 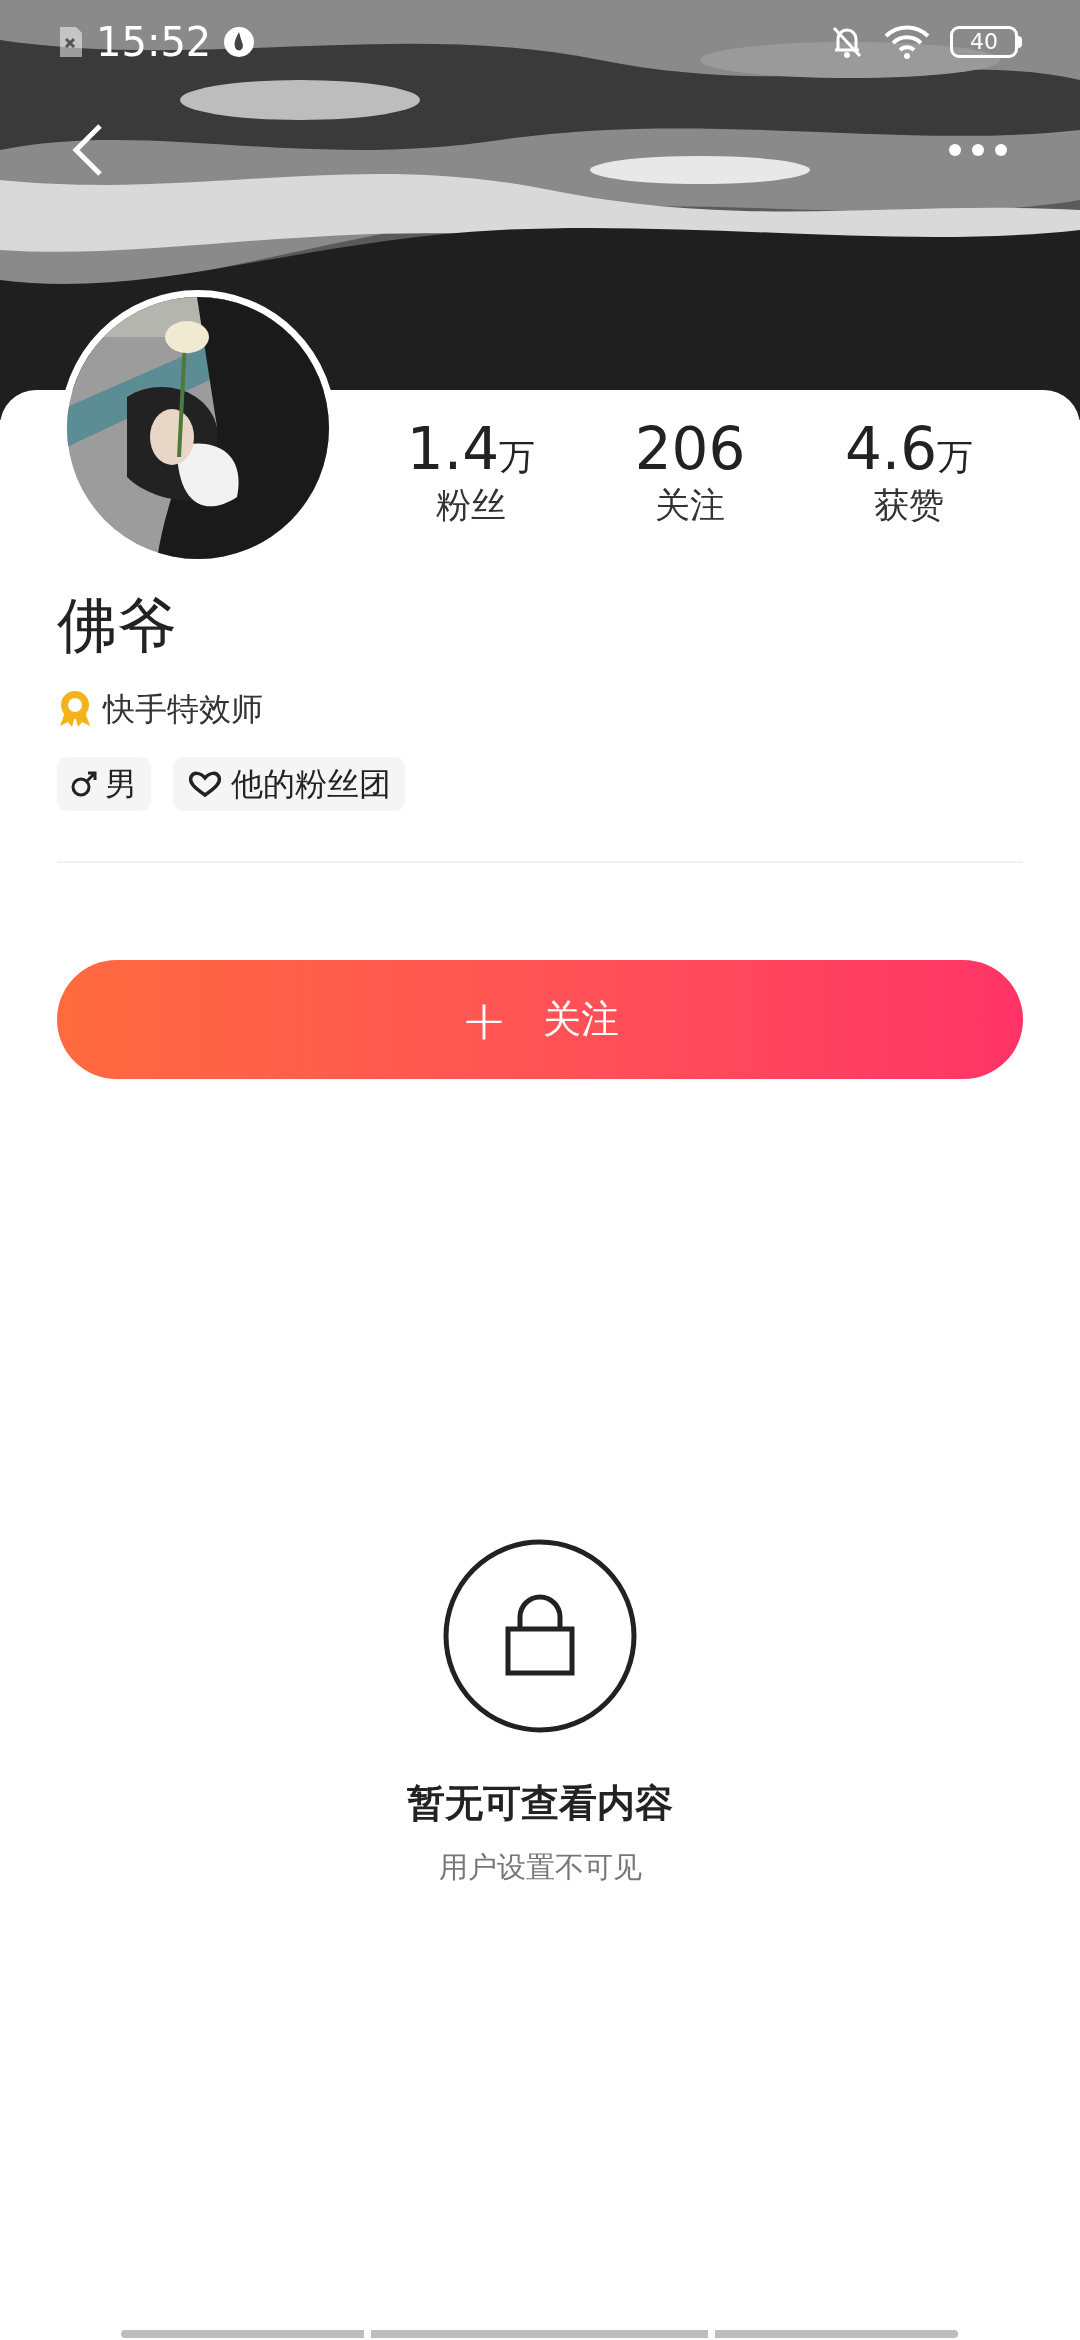 I want to click on empty-state-title: 暂无可查看内容, so click(x=540, y=1803).